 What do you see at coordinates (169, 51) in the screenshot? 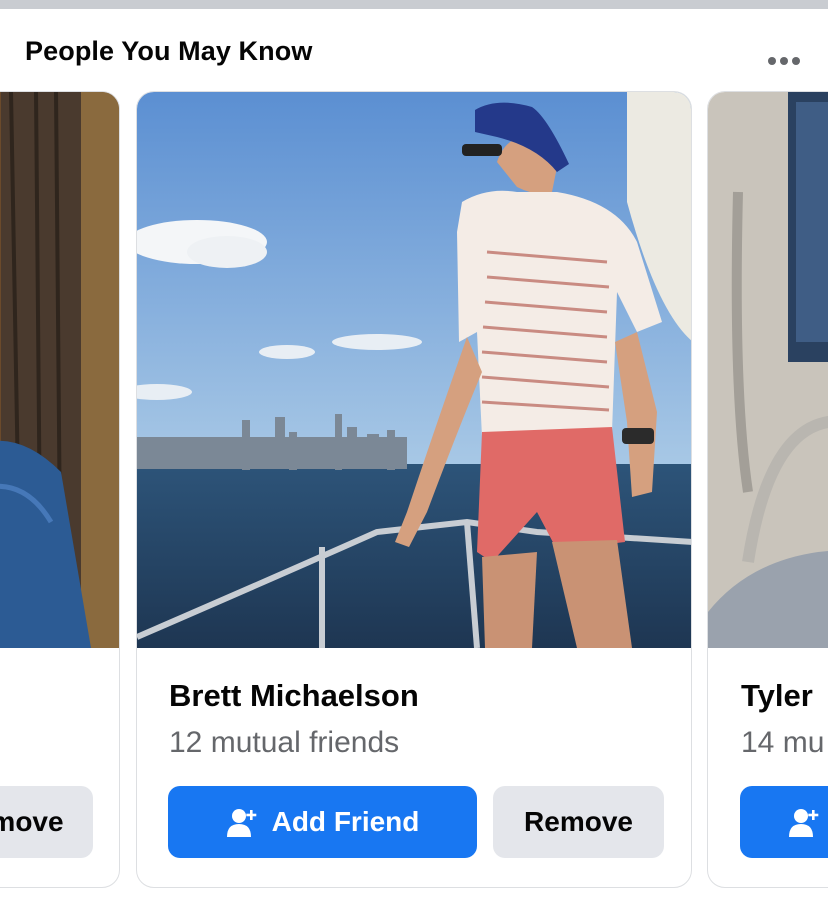
I see `section-title: People You May Know` at bounding box center [169, 51].